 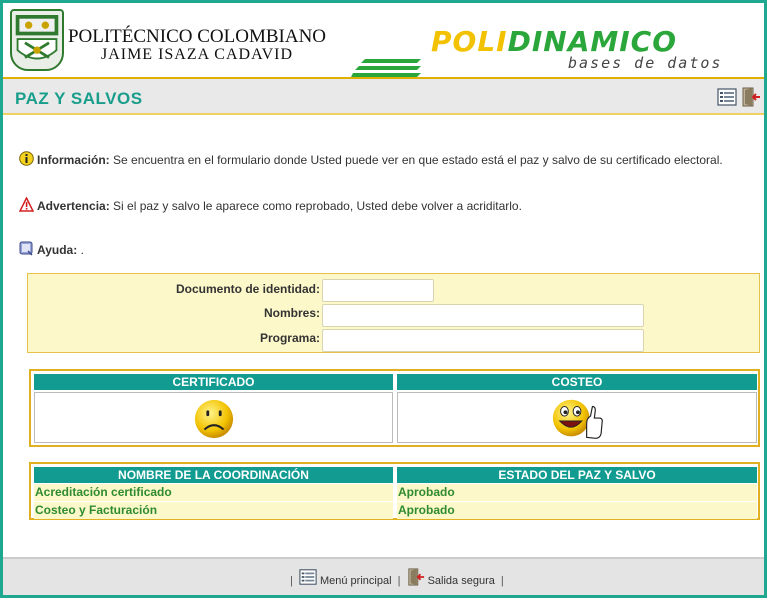 What do you see at coordinates (26, 204) in the screenshot?
I see `warning-icon` at bounding box center [26, 204].